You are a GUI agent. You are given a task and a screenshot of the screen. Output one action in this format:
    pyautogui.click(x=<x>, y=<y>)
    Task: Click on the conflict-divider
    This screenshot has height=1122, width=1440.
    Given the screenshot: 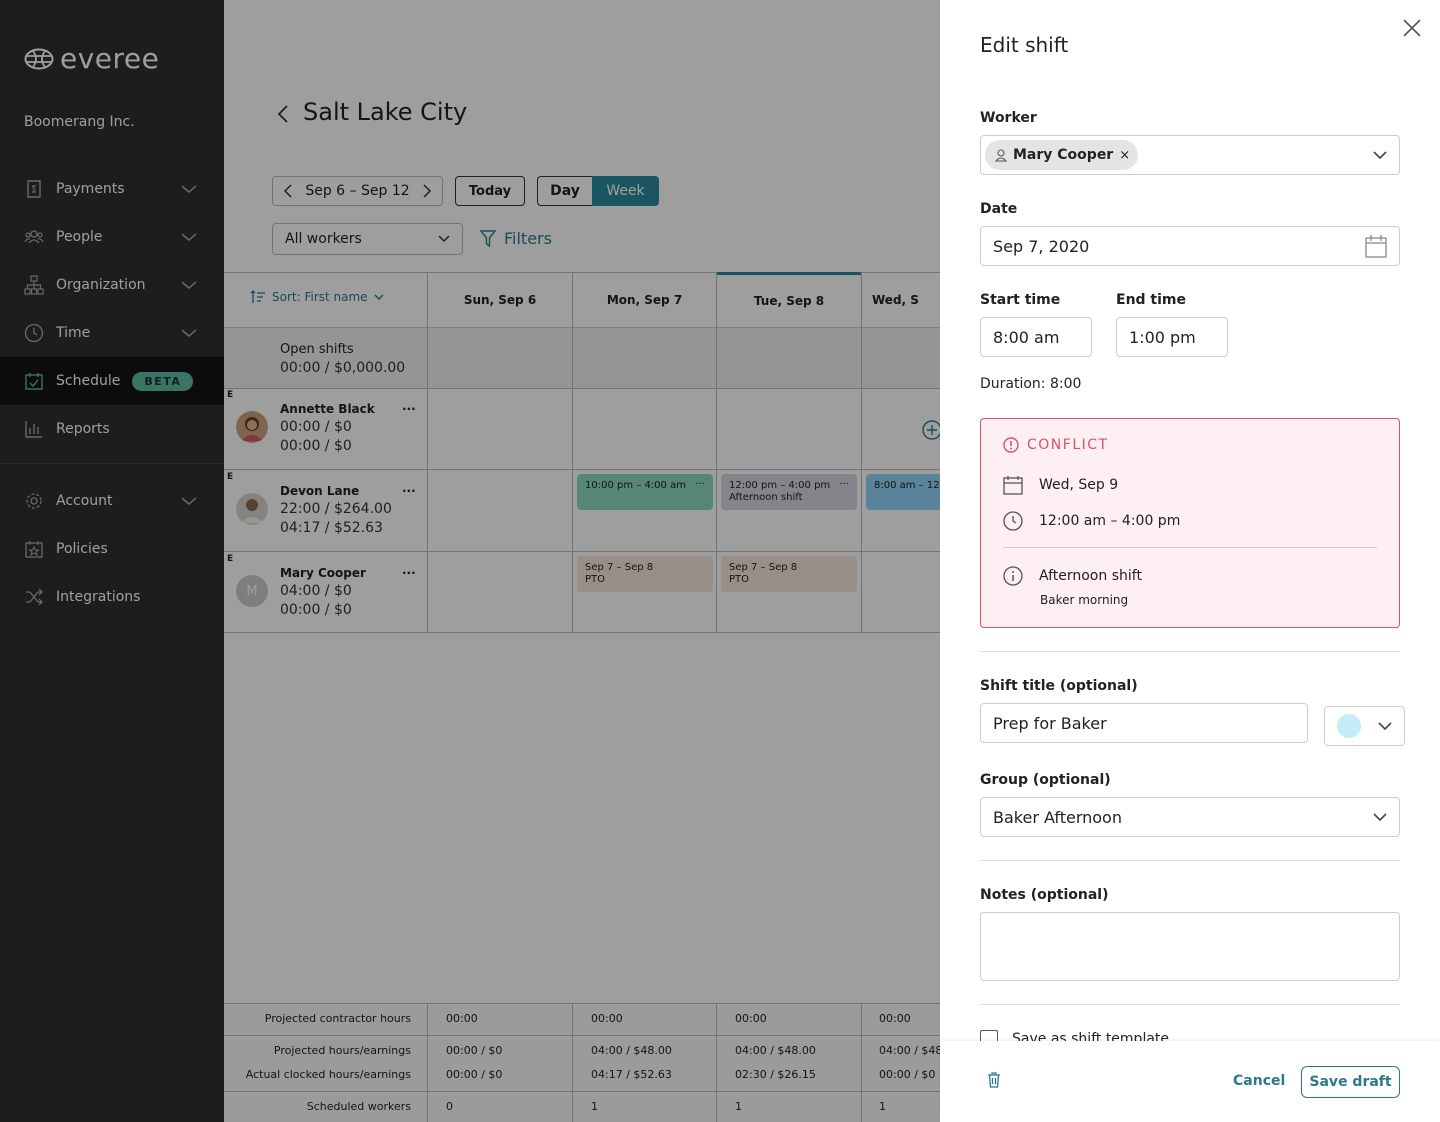 What is the action you would take?
    pyautogui.click(x=1190, y=547)
    